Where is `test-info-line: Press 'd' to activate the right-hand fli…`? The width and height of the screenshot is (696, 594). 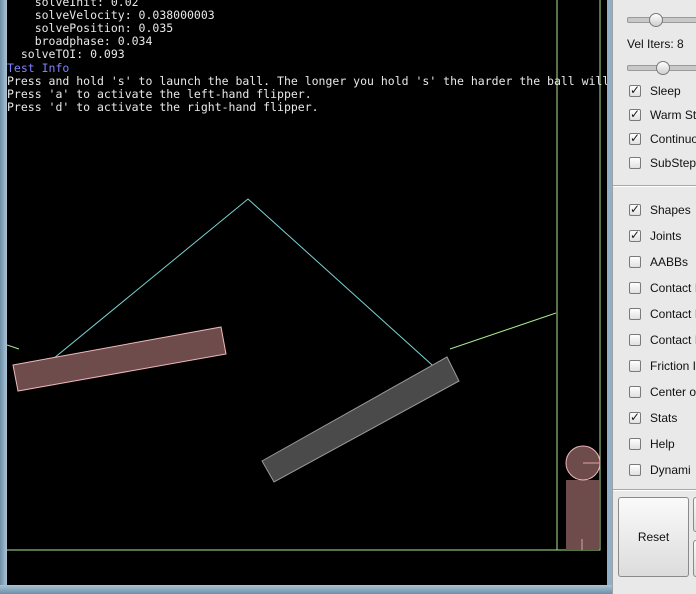 test-info-line: Press 'd' to activate the right-hand fli… is located at coordinates (163, 107).